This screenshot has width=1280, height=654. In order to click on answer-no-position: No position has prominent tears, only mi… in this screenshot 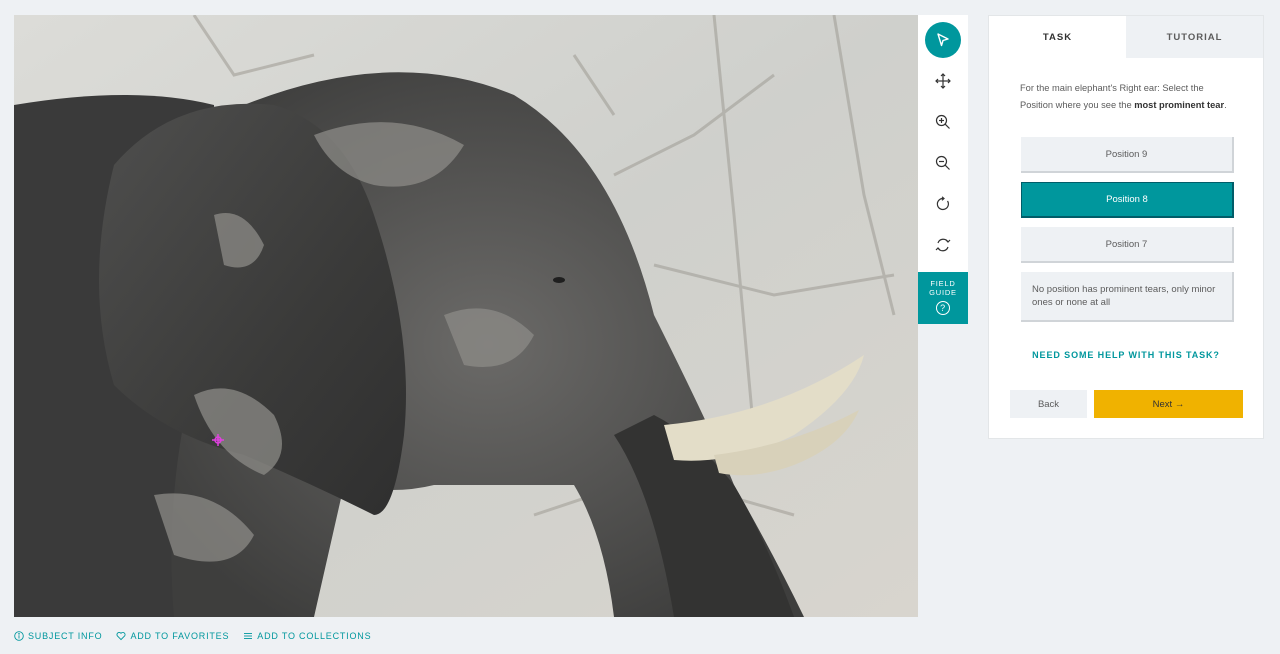, I will do `click(1127, 297)`.